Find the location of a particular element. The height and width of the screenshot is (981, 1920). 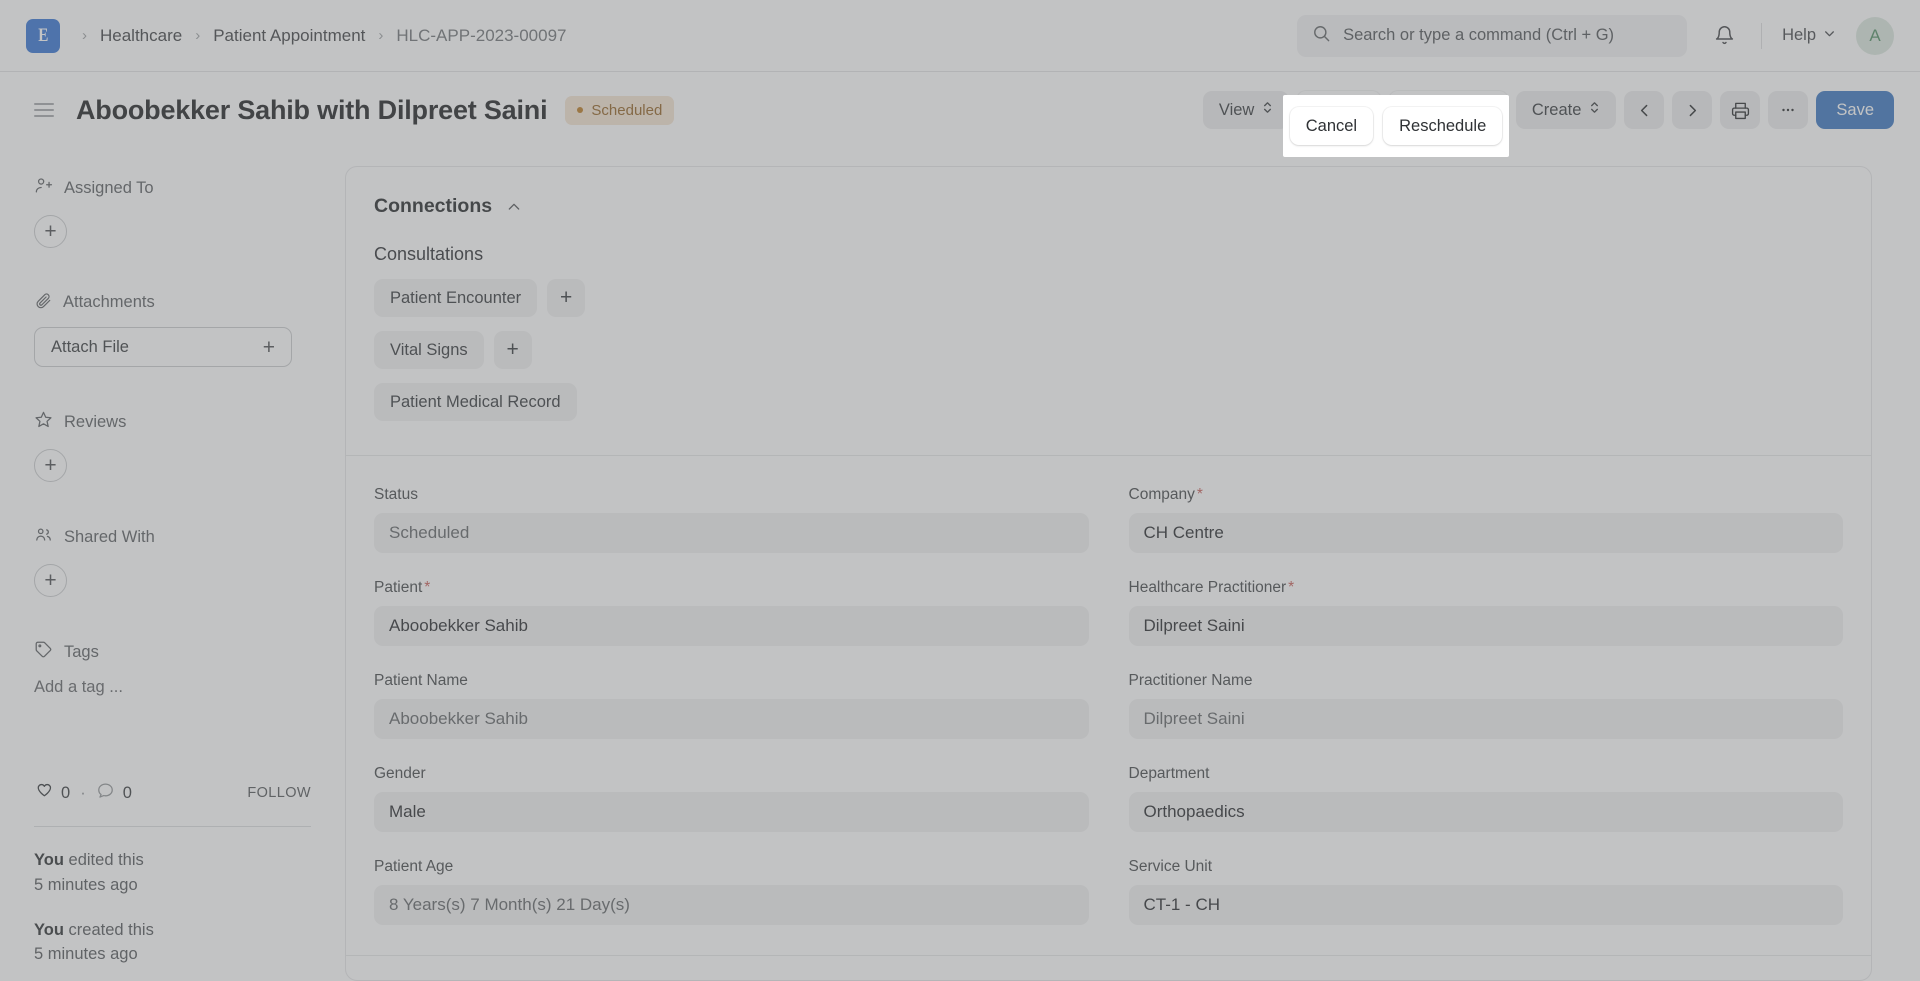

create-button: Create is located at coordinates (1566, 110).